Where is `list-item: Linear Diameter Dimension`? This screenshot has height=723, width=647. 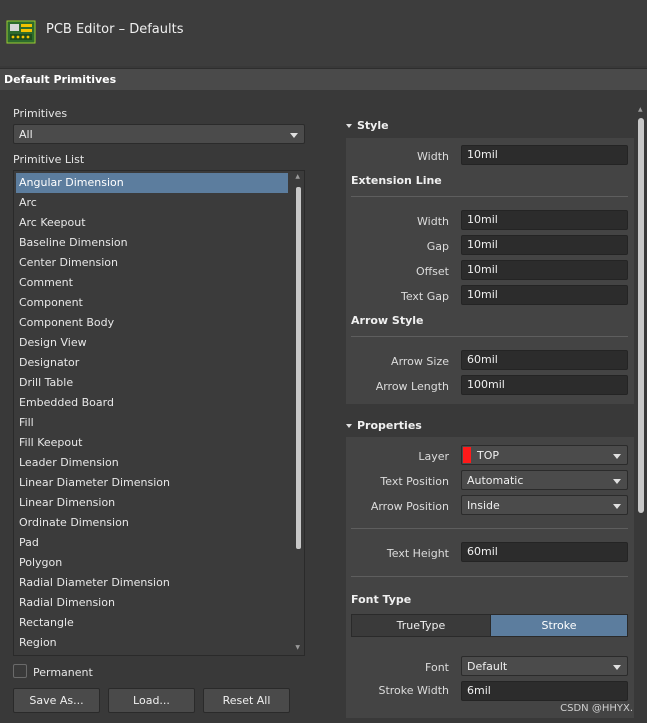 list-item: Linear Diameter Dimension is located at coordinates (152, 483).